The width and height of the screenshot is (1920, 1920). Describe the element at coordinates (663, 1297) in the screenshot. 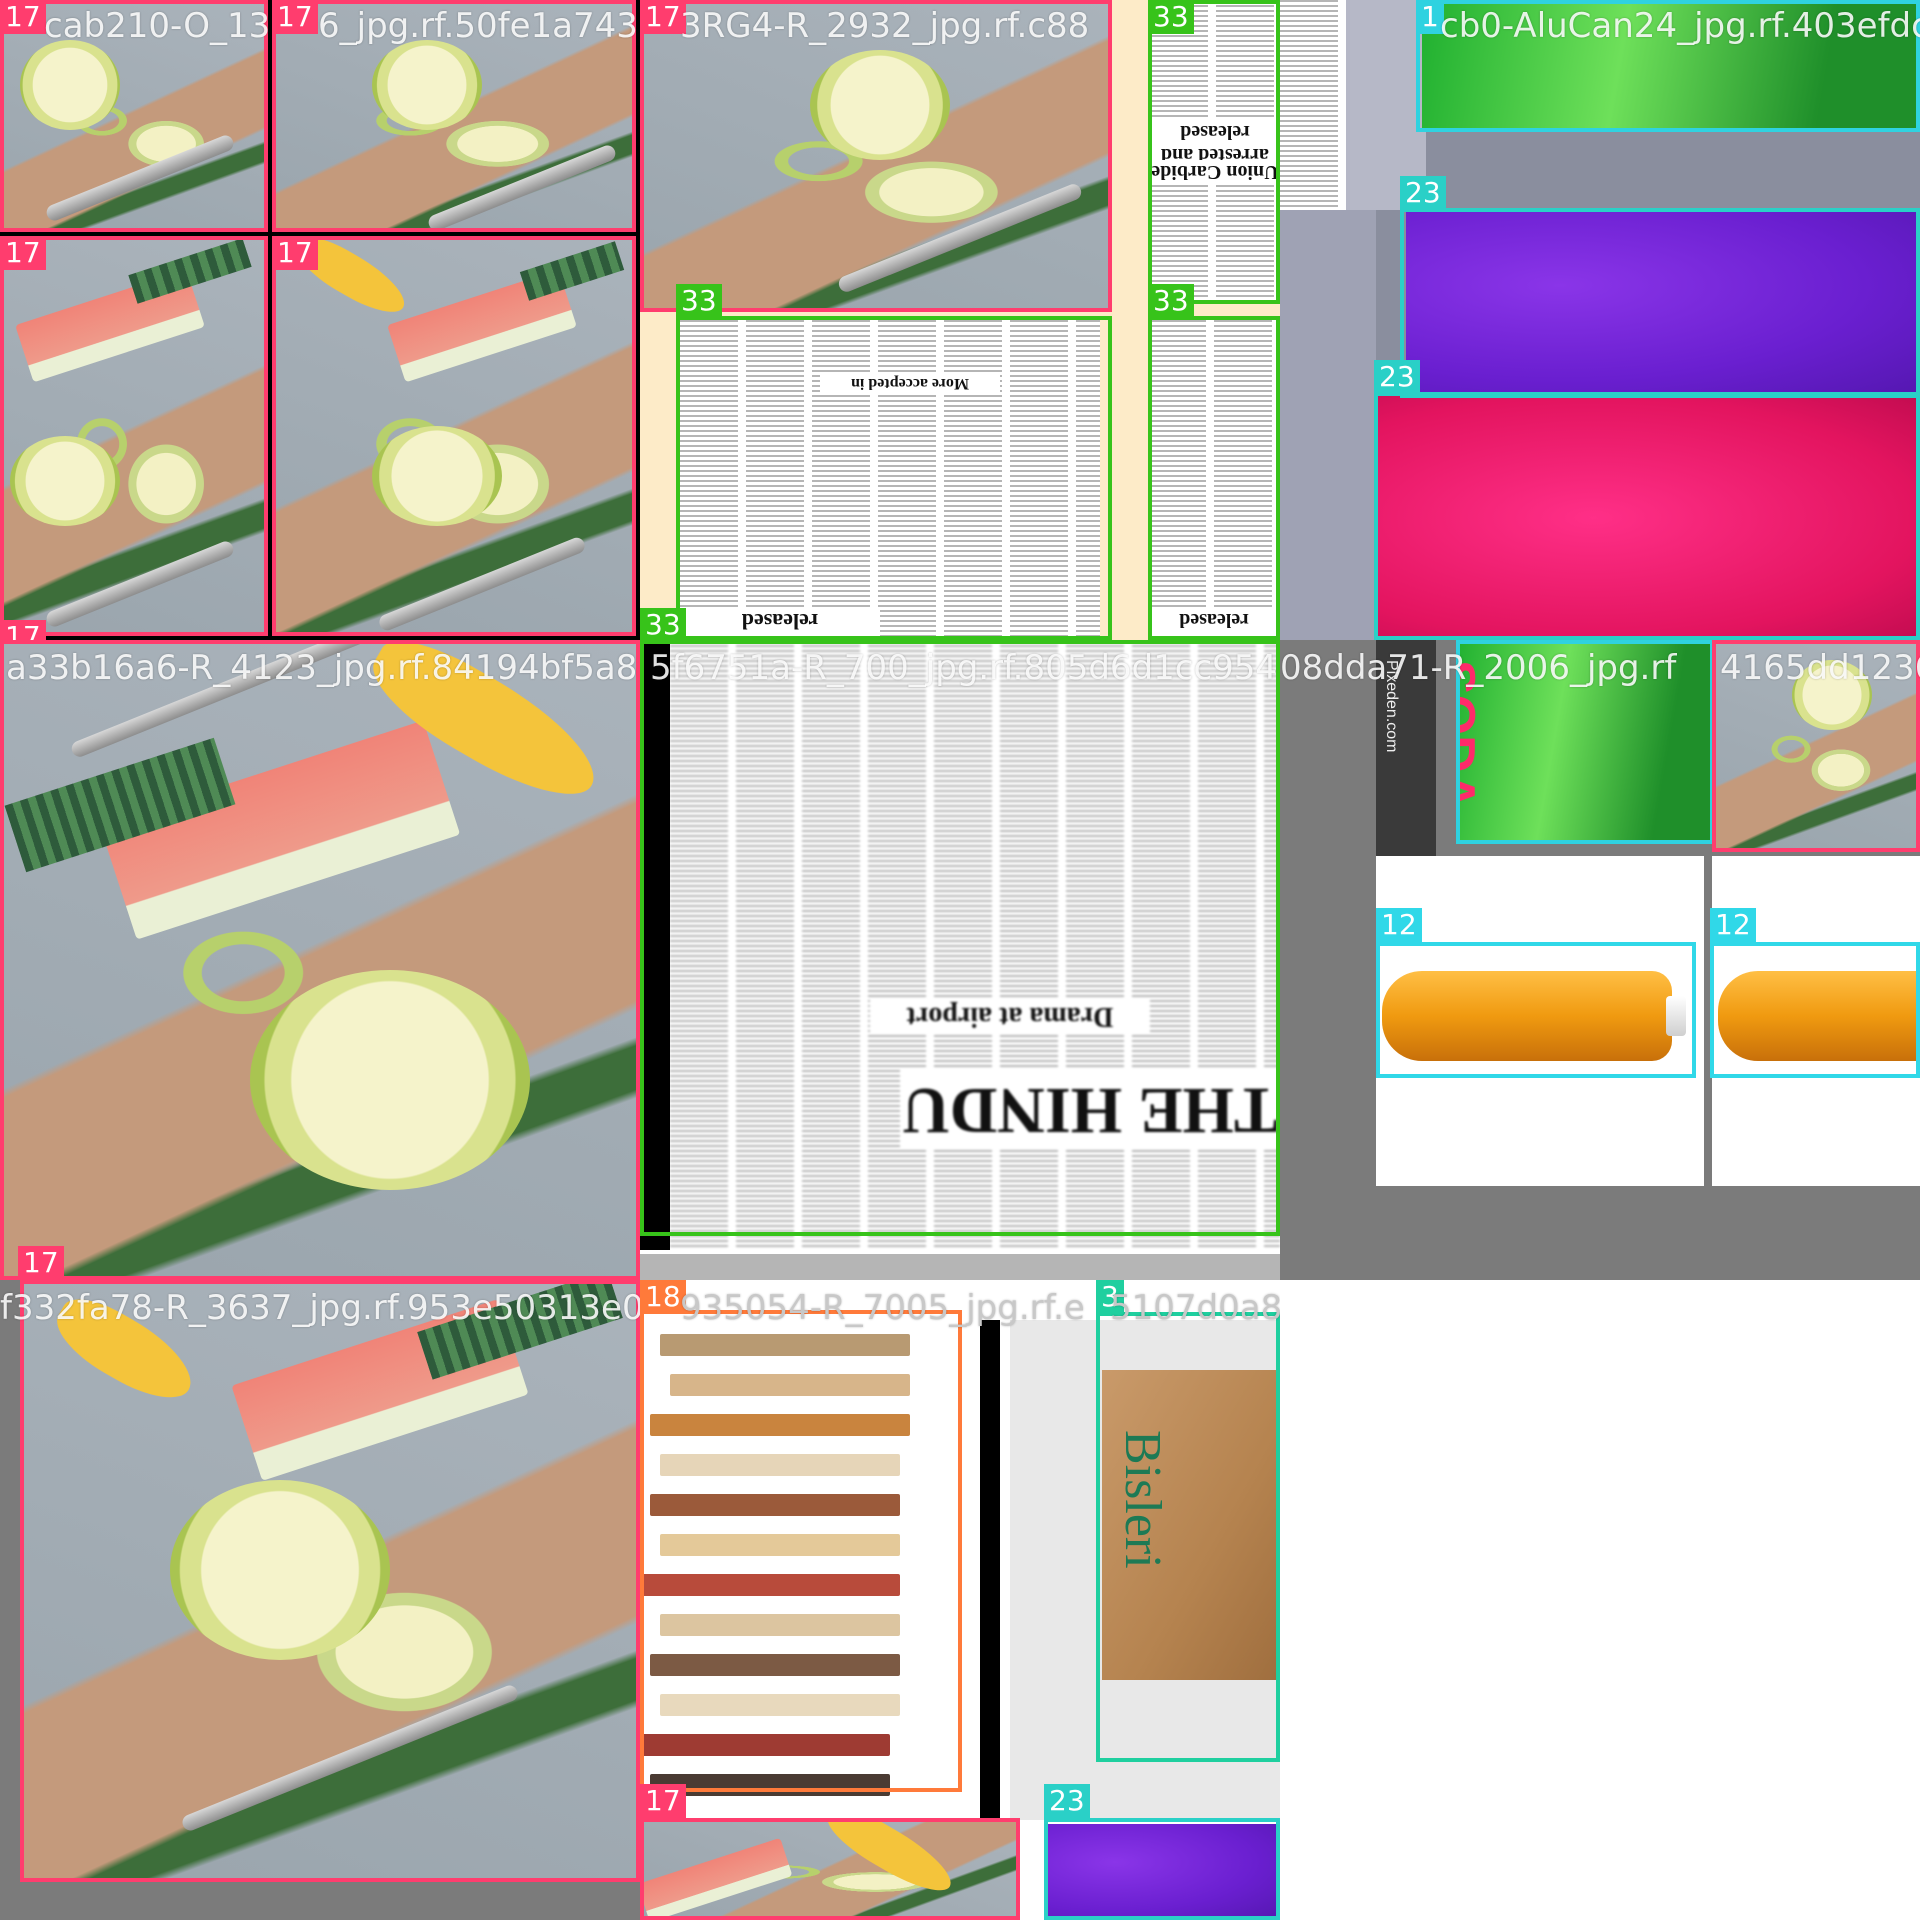

I see `class-tag: 18` at that location.